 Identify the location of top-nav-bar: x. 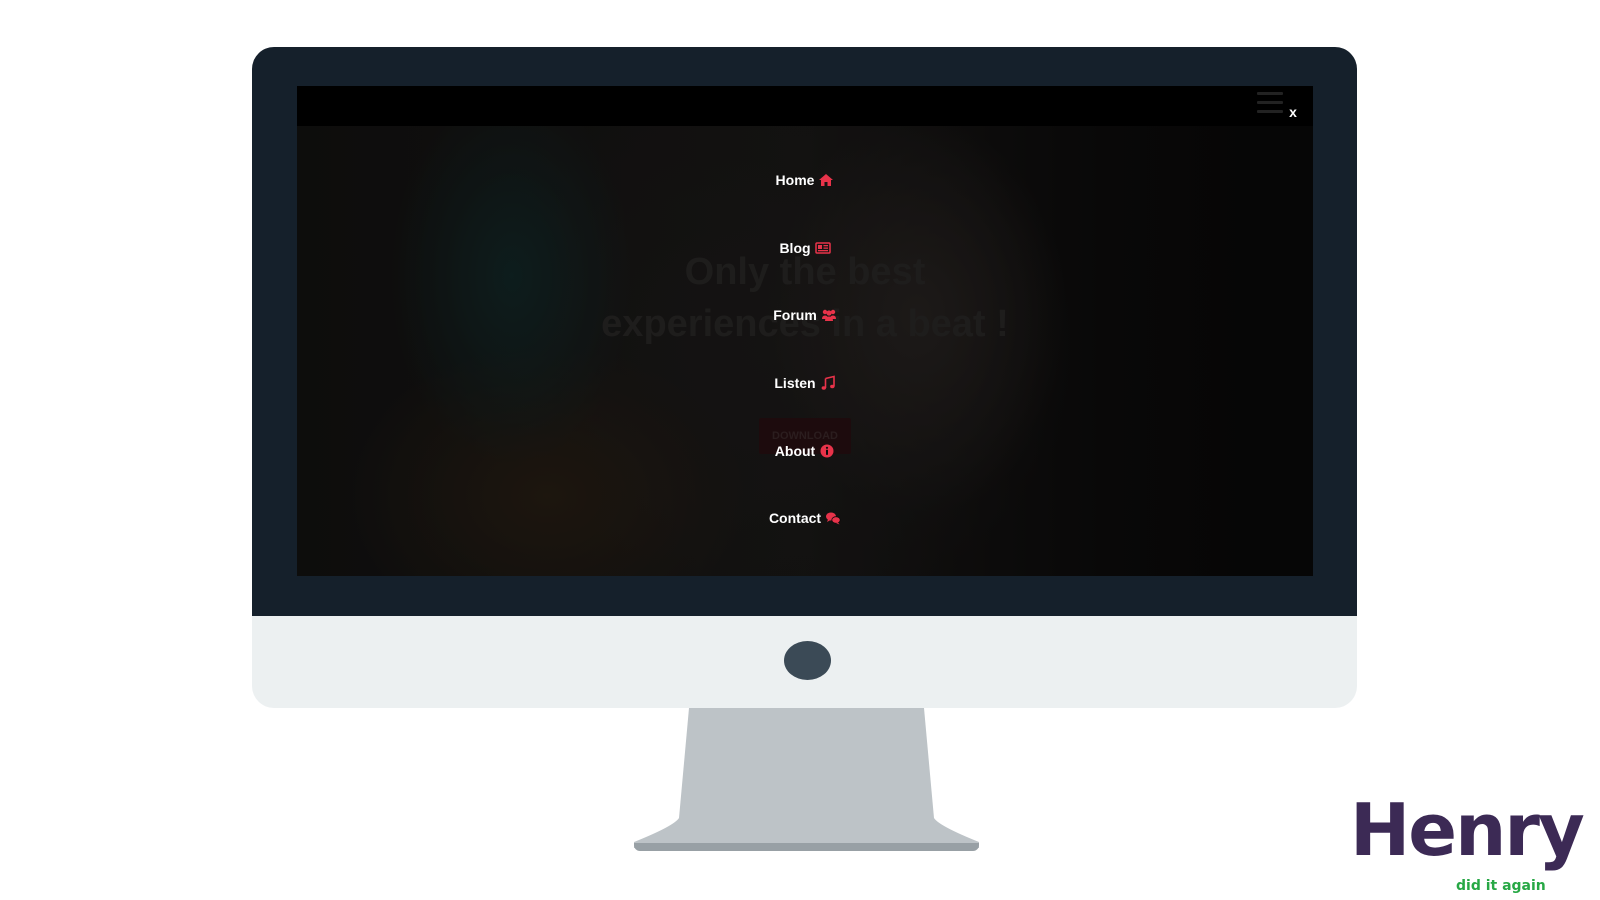
(805, 106).